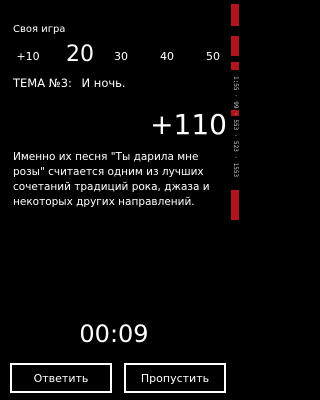 This screenshot has width=320, height=400. Describe the element at coordinates (114, 334) in the screenshot. I see `timer: 00:09` at that location.